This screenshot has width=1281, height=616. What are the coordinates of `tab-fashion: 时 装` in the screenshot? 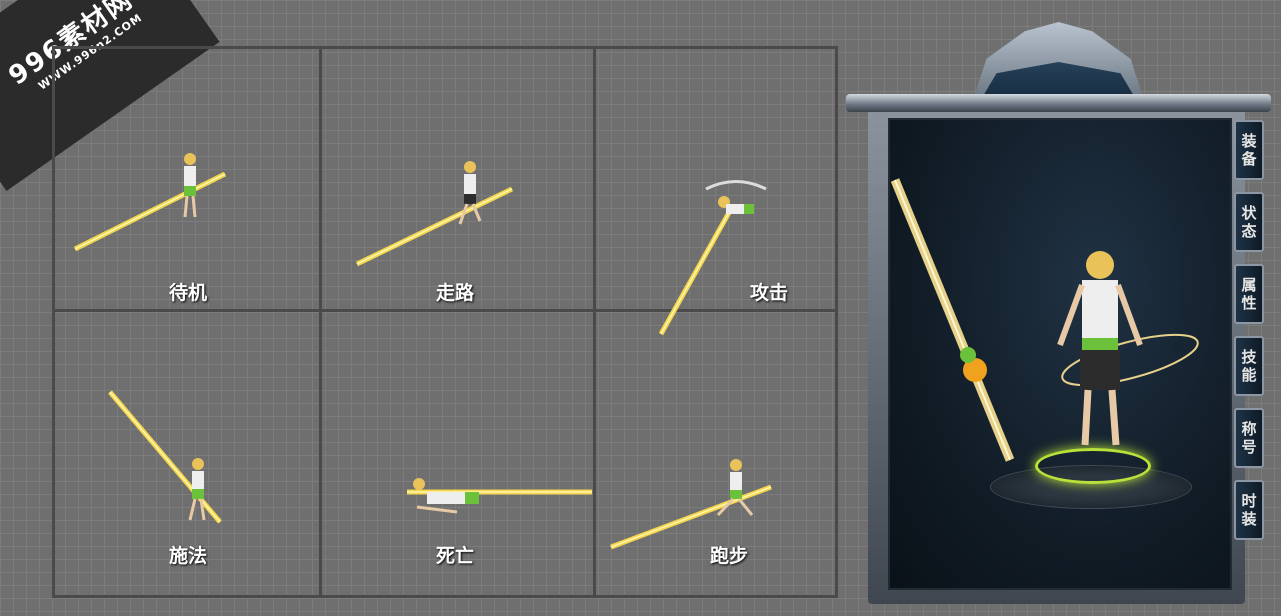 It's located at (1249, 510).